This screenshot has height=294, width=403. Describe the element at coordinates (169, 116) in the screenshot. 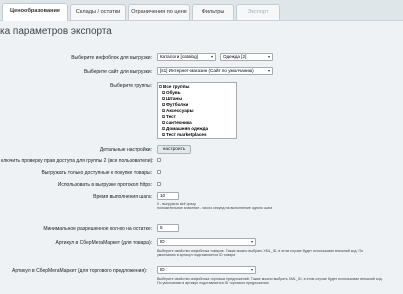

I see `tree-item: +Тест` at that location.